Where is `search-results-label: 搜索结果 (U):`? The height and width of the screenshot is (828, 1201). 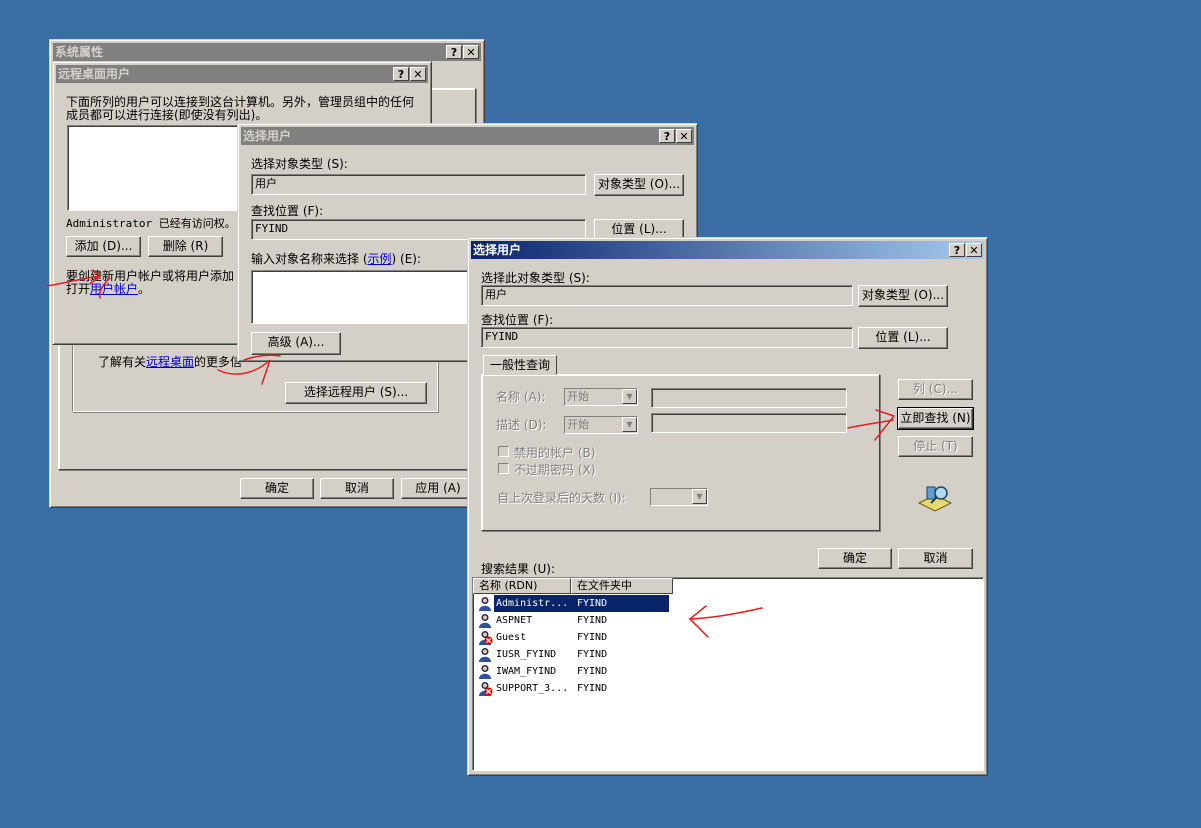
search-results-label: 搜索结果 (U): is located at coordinates (518, 569).